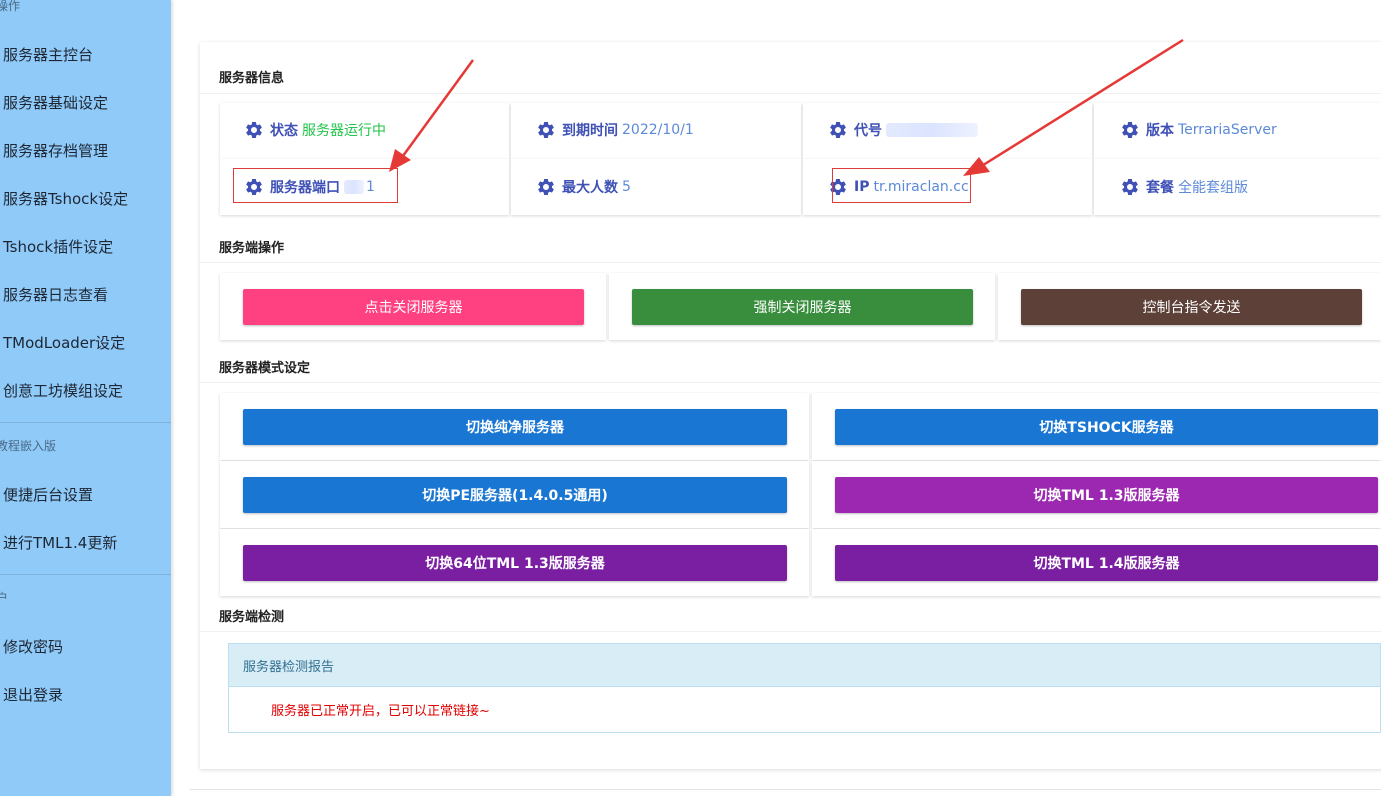 This screenshot has height=796, width=1381. I want to click on server-ops-title: 服务端操作, so click(252, 248).